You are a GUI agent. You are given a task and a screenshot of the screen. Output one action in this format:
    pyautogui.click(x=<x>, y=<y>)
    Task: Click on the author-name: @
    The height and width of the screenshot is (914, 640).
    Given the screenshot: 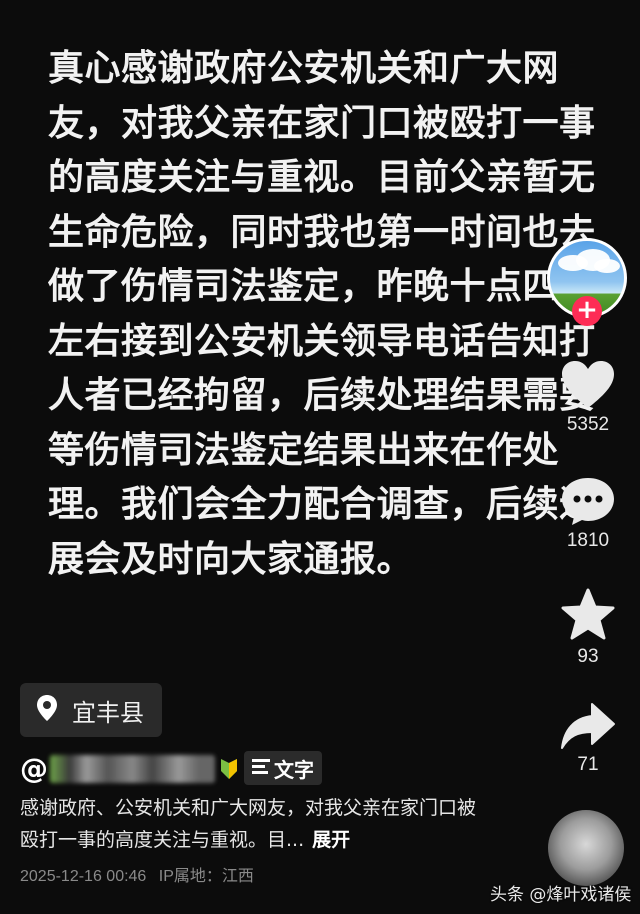 What is the action you would take?
    pyautogui.click(x=129, y=768)
    